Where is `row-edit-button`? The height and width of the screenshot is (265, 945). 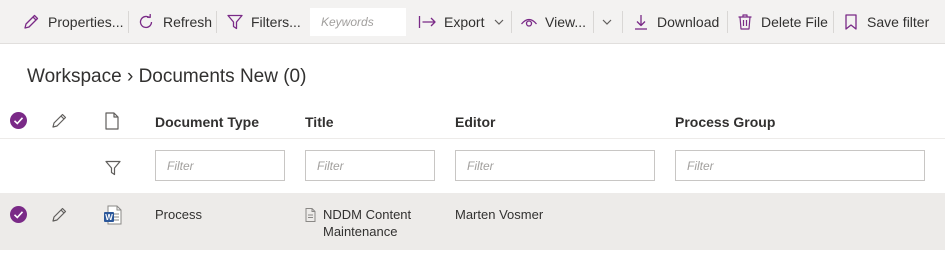 row-edit-button is located at coordinates (59, 217).